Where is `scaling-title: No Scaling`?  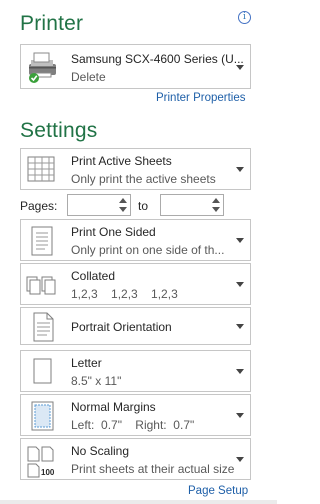 scaling-title: No Scaling is located at coordinates (100, 451).